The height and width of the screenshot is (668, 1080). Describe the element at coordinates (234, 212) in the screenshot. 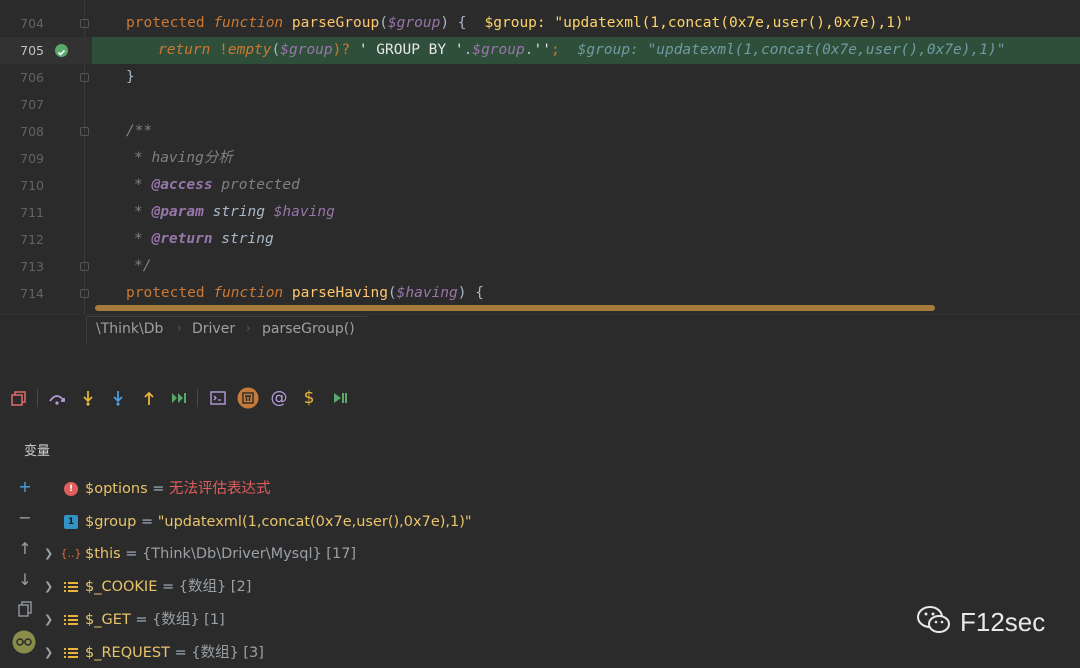

I see `code-text: * @param string $having` at that location.